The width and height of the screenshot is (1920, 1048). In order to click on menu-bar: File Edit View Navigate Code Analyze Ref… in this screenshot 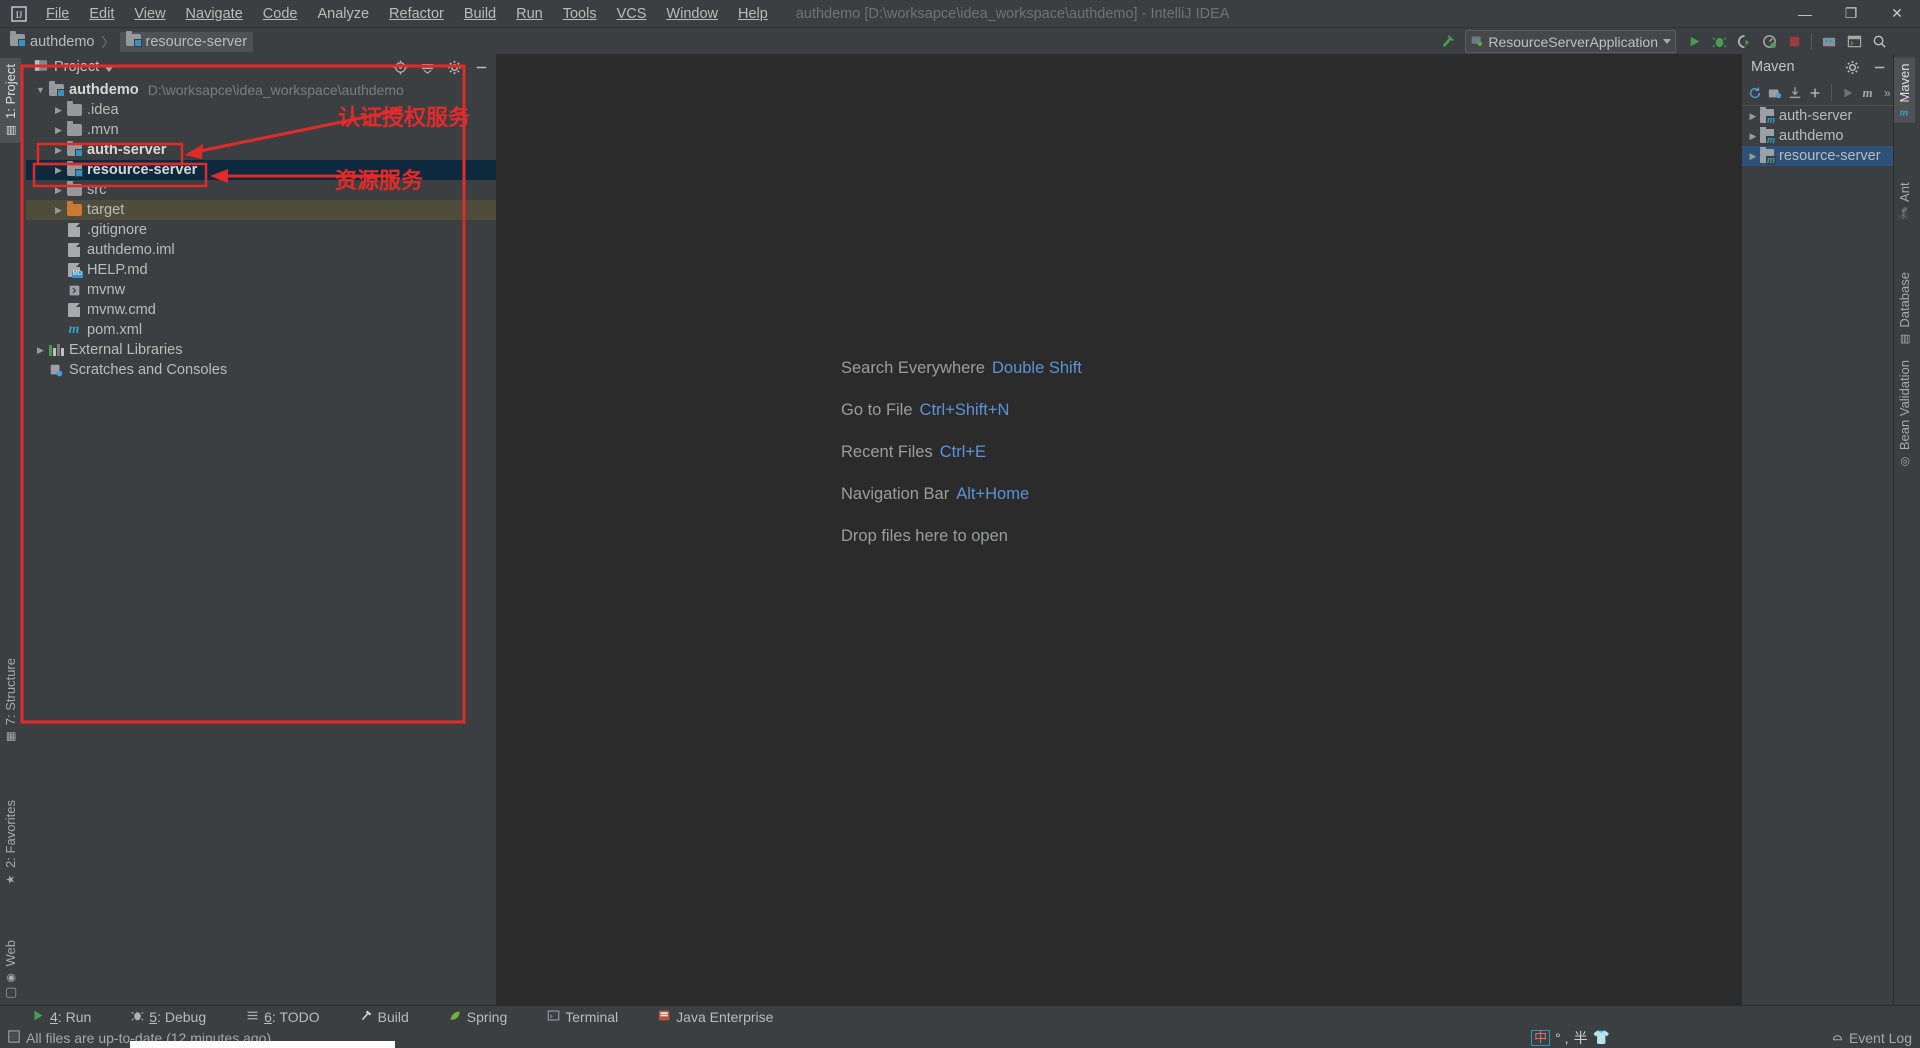, I will do `click(407, 14)`.